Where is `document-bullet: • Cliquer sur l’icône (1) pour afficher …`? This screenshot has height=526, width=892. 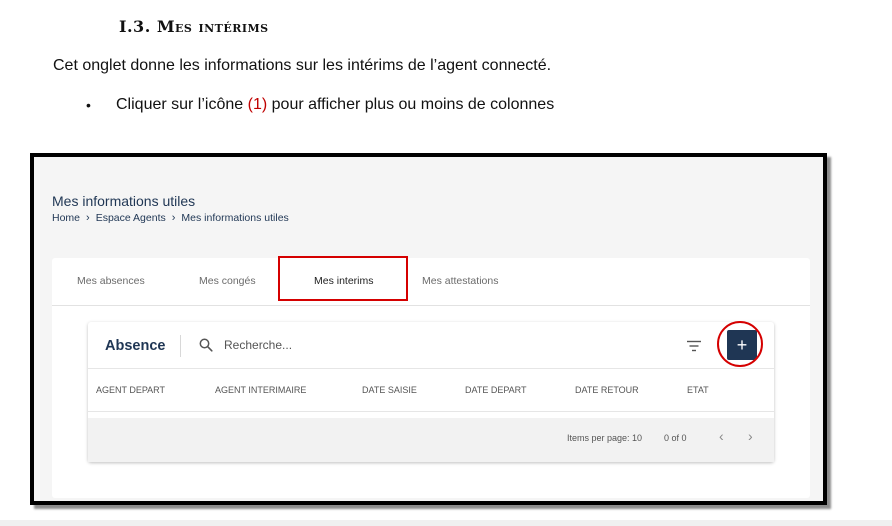
document-bullet: • Cliquer sur l’icône (1) pour afficher … is located at coordinates (320, 105).